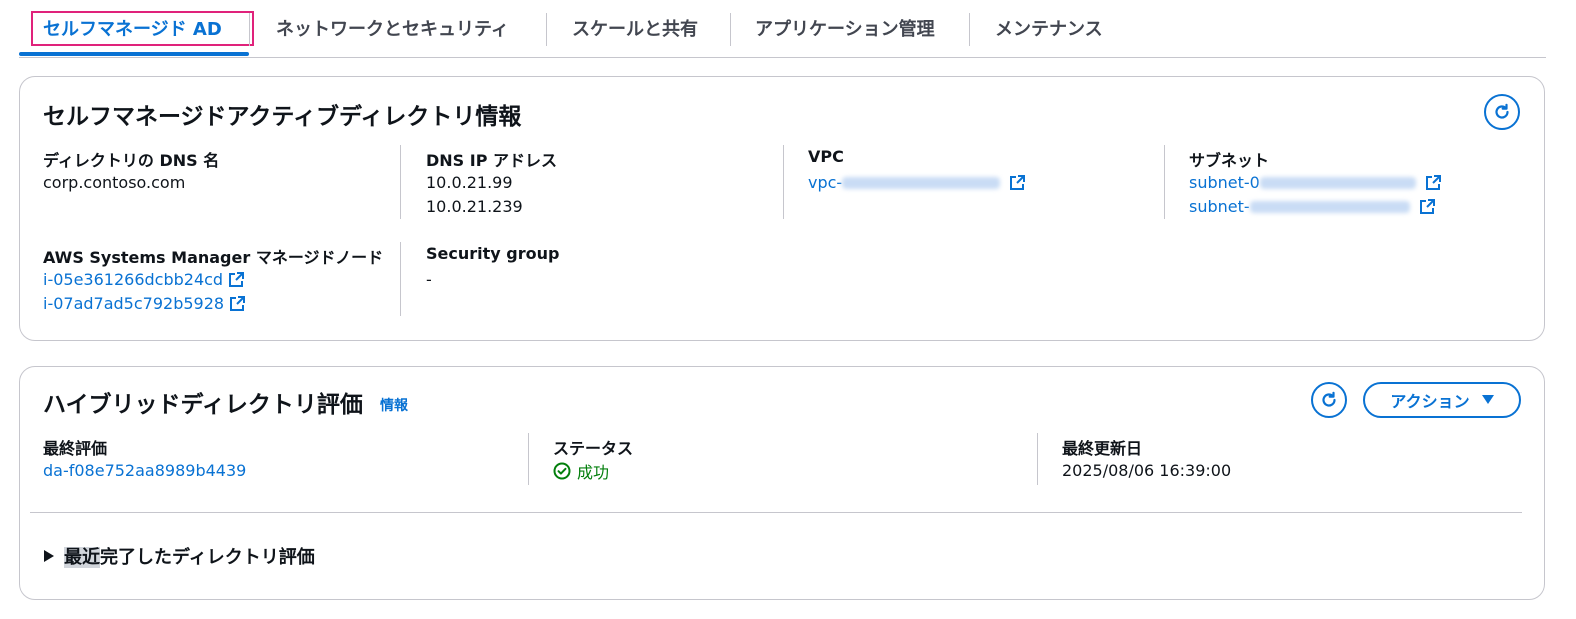  What do you see at coordinates (203, 405) in the screenshot?
I see `hybrid-assessment-title: ハイブリッドディレクトリ評価` at bounding box center [203, 405].